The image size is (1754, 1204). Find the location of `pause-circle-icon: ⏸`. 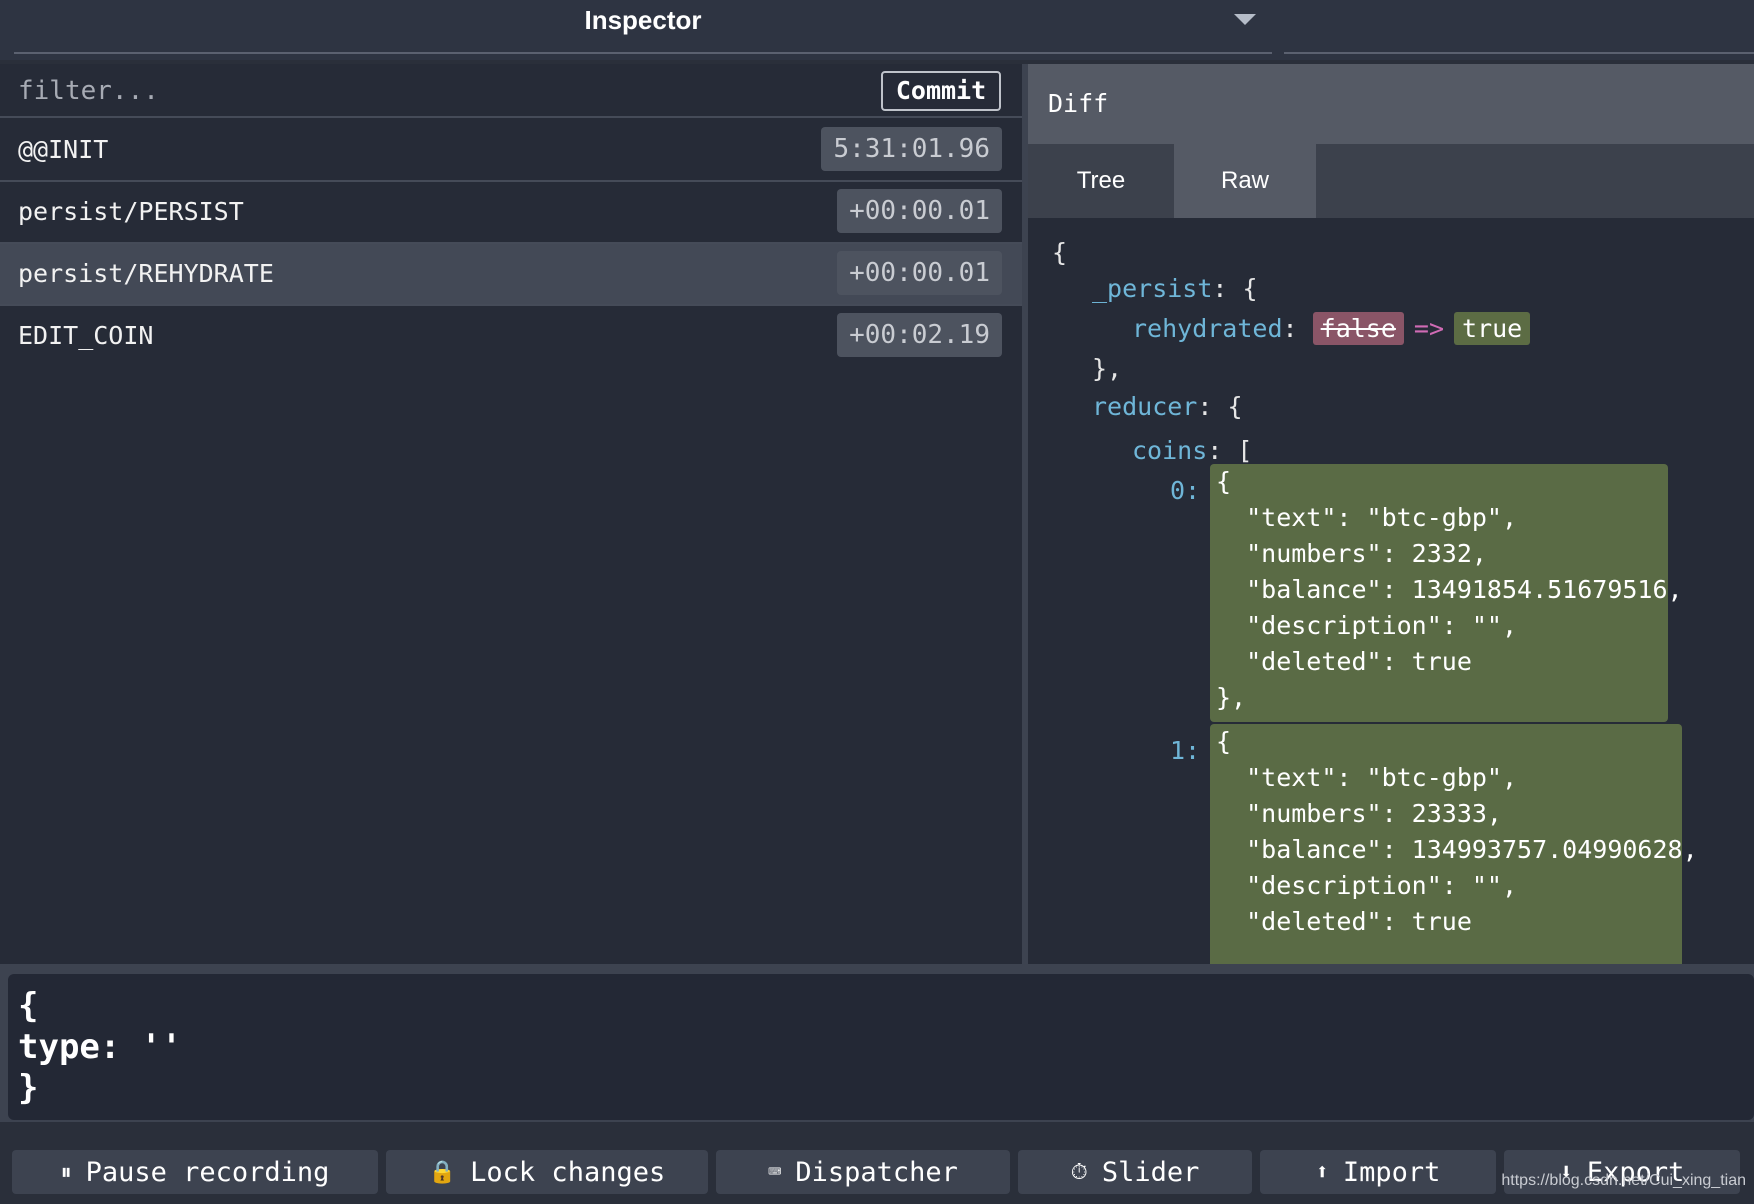

pause-circle-icon: ⏸ is located at coordinates (66, 1172).